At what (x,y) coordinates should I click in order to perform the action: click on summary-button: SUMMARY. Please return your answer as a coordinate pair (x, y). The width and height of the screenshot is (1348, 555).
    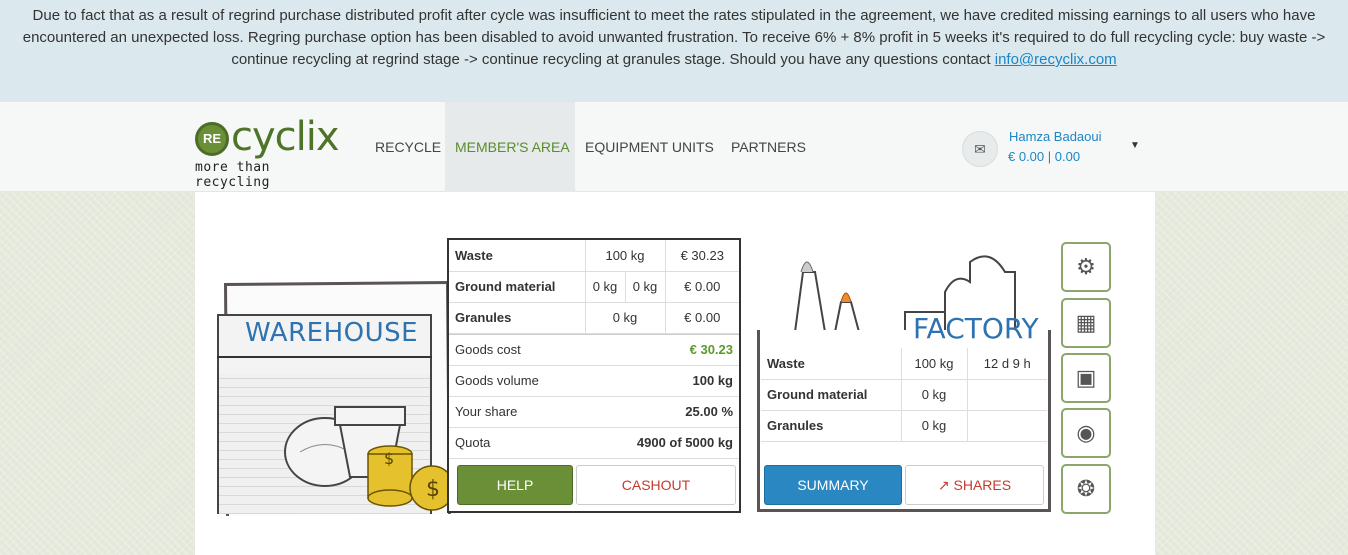
    Looking at the image, I should click on (833, 485).